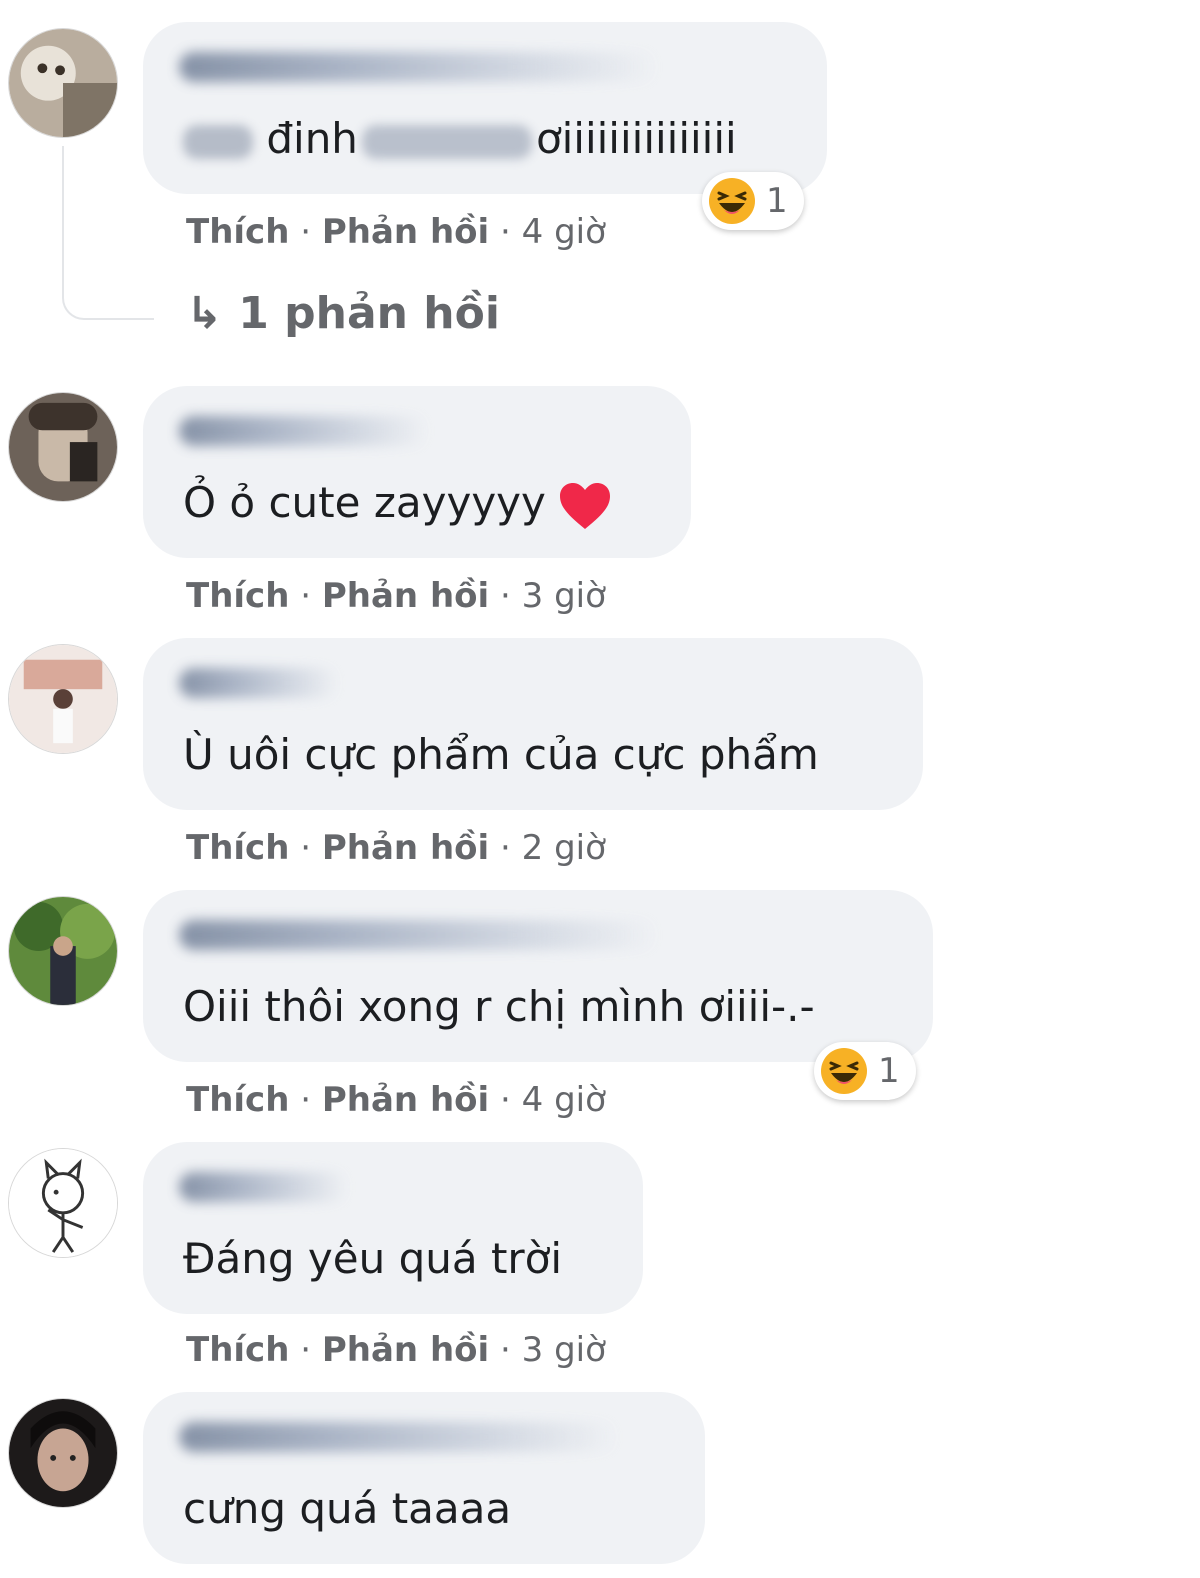 The image size is (1200, 1578). I want to click on timestamp: 2 giờ, so click(564, 848).